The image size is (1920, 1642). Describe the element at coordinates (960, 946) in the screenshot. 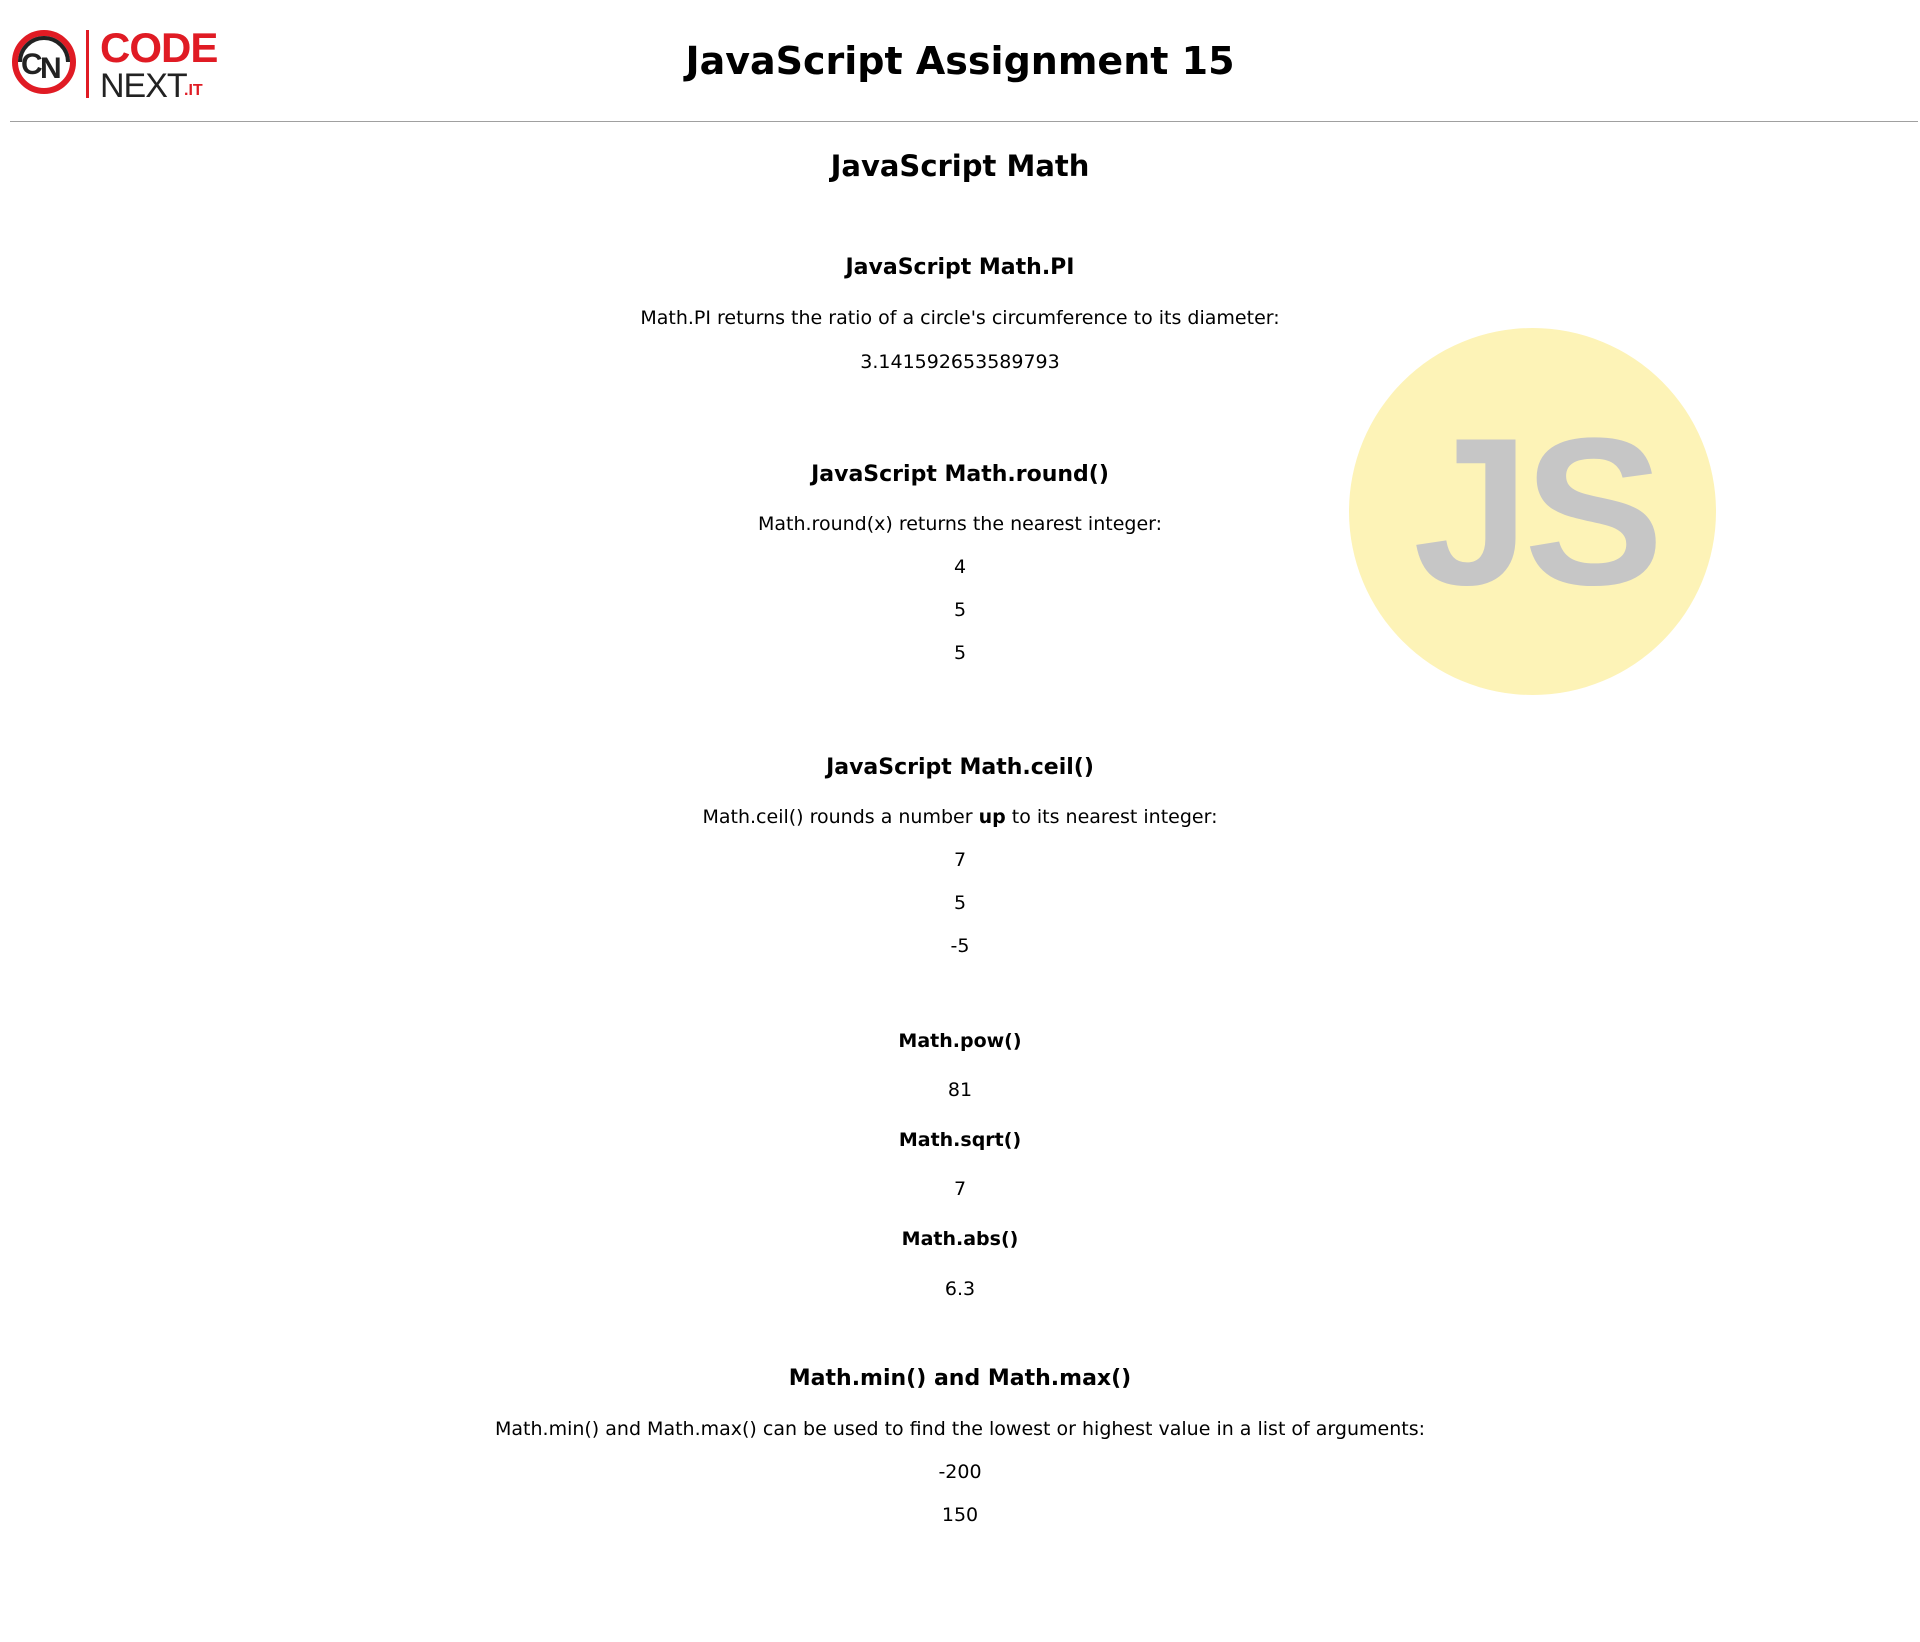

I see `ceil-result: -5` at that location.